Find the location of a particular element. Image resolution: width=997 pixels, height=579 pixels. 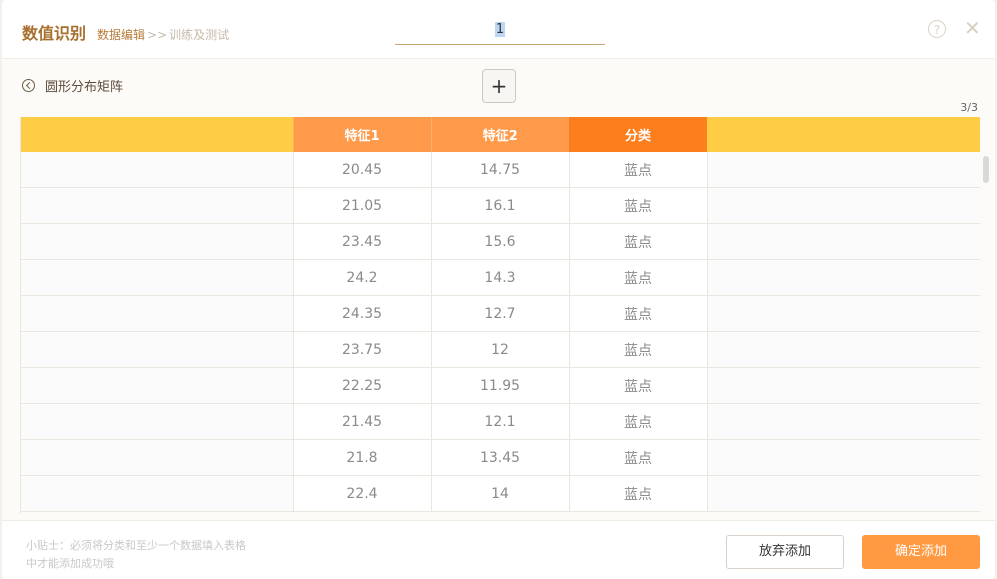

cell-feature1: 24.35 is located at coordinates (361, 313).